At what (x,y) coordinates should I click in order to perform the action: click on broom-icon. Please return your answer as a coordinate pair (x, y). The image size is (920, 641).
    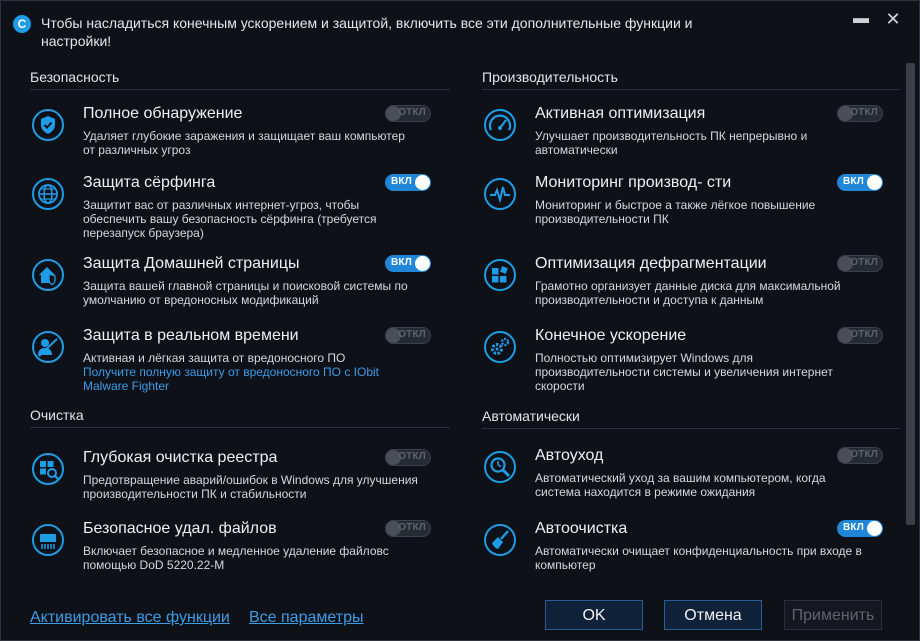
    Looking at the image, I should click on (500, 540).